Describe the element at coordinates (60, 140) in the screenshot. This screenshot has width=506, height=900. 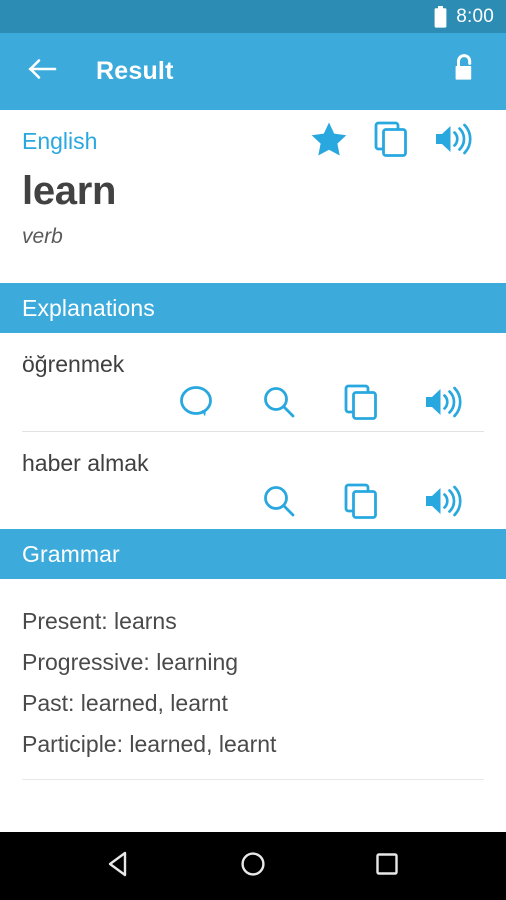
I see `word-language-label: English` at that location.